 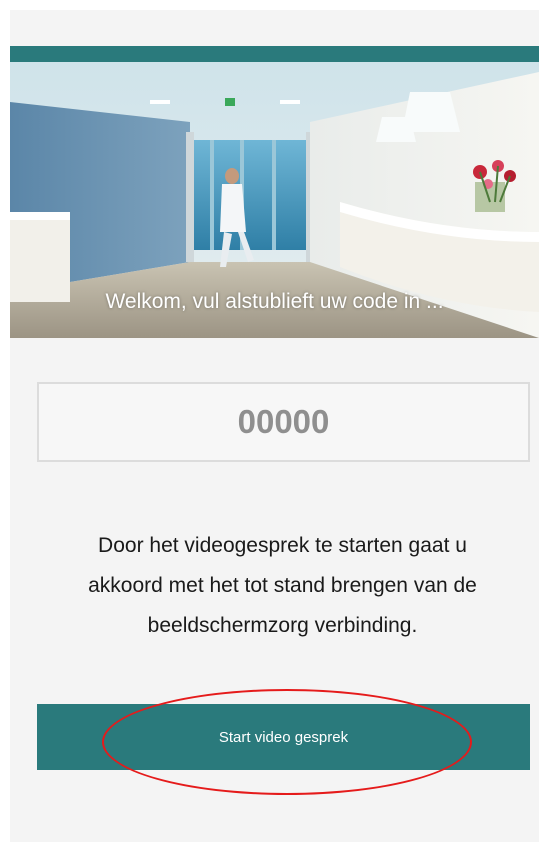 I want to click on consent-line: akkoord met het tot stand brengen van de, so click(x=282, y=585).